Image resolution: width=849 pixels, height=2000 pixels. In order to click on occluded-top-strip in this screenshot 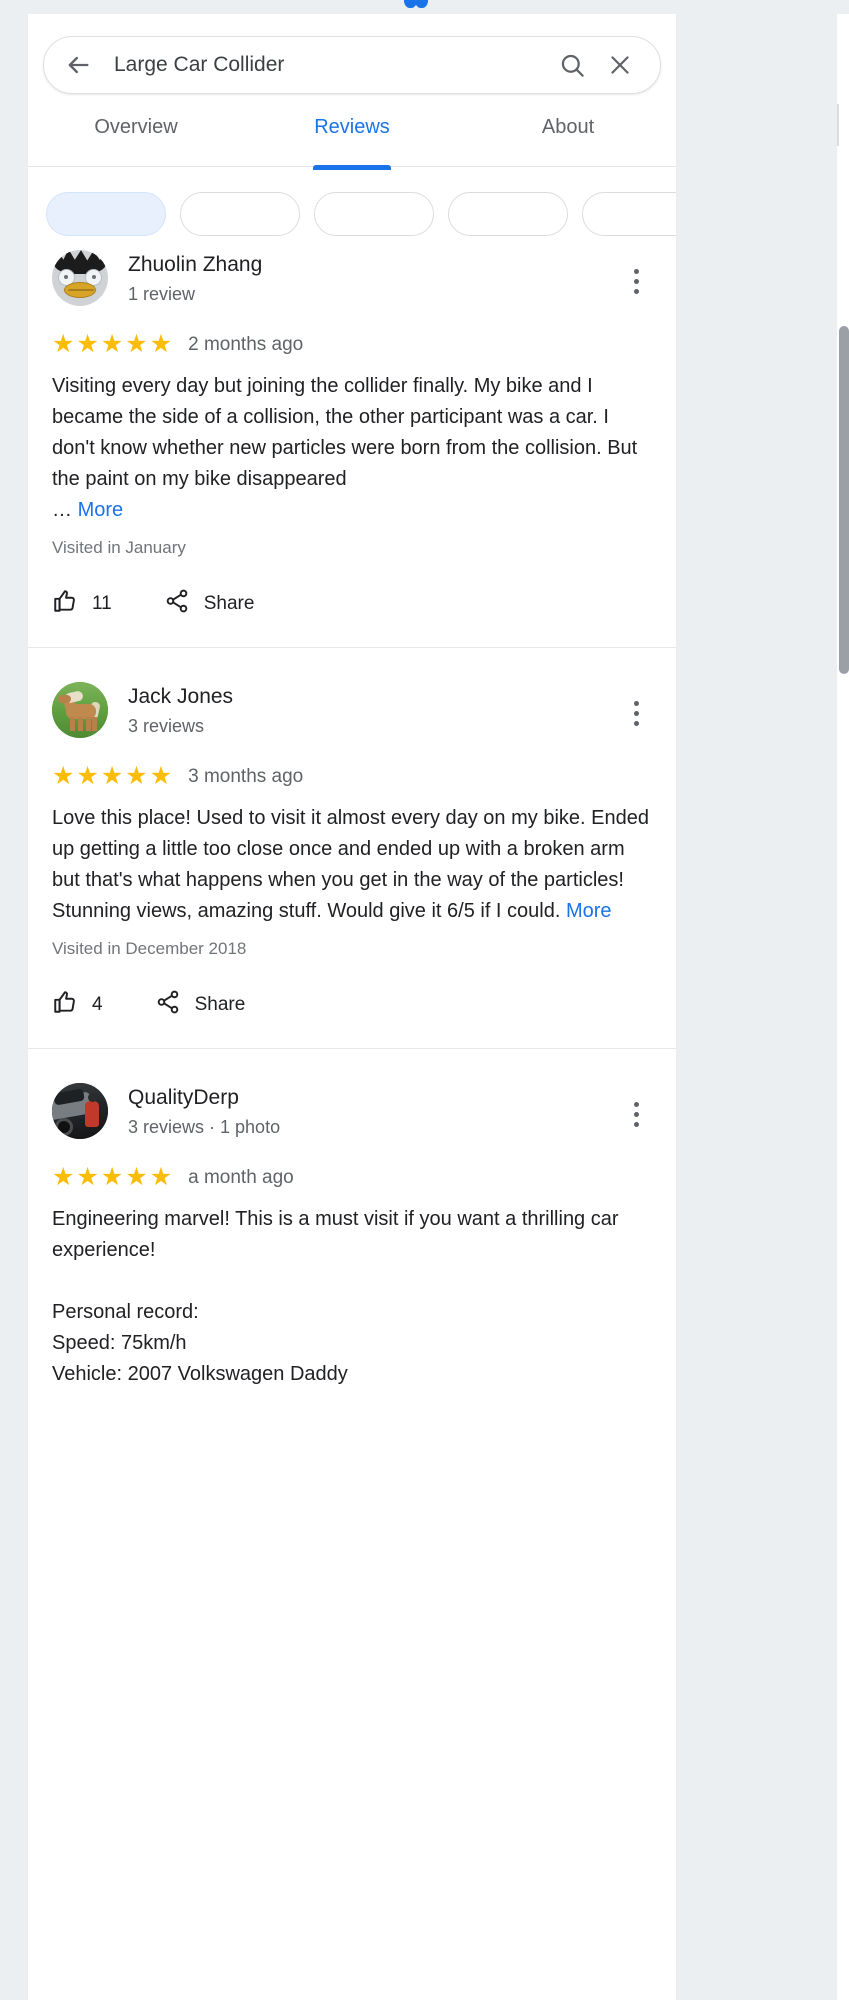, I will do `click(424, 7)`.